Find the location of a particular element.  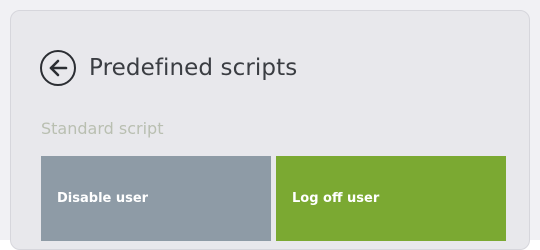

arrow-left-icon is located at coordinates (58, 68).